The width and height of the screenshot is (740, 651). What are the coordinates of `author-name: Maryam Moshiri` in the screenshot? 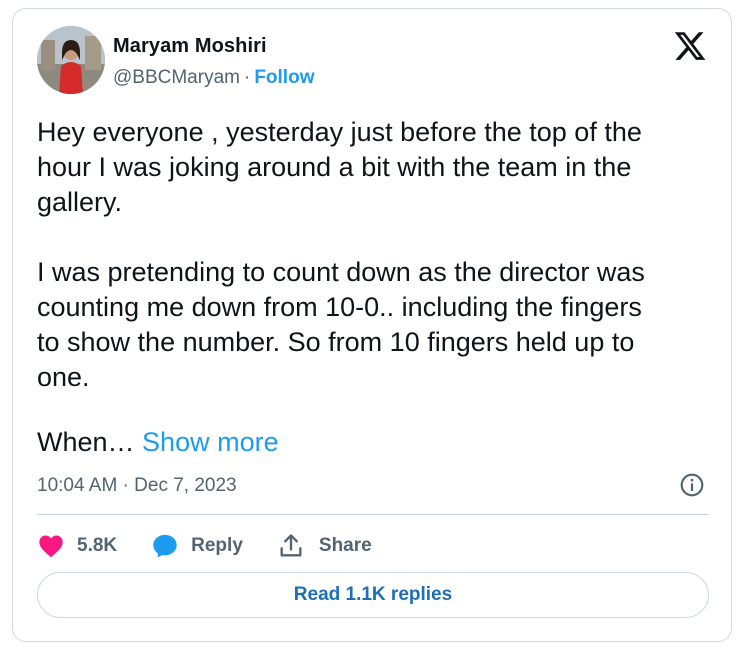 It's located at (190, 46).